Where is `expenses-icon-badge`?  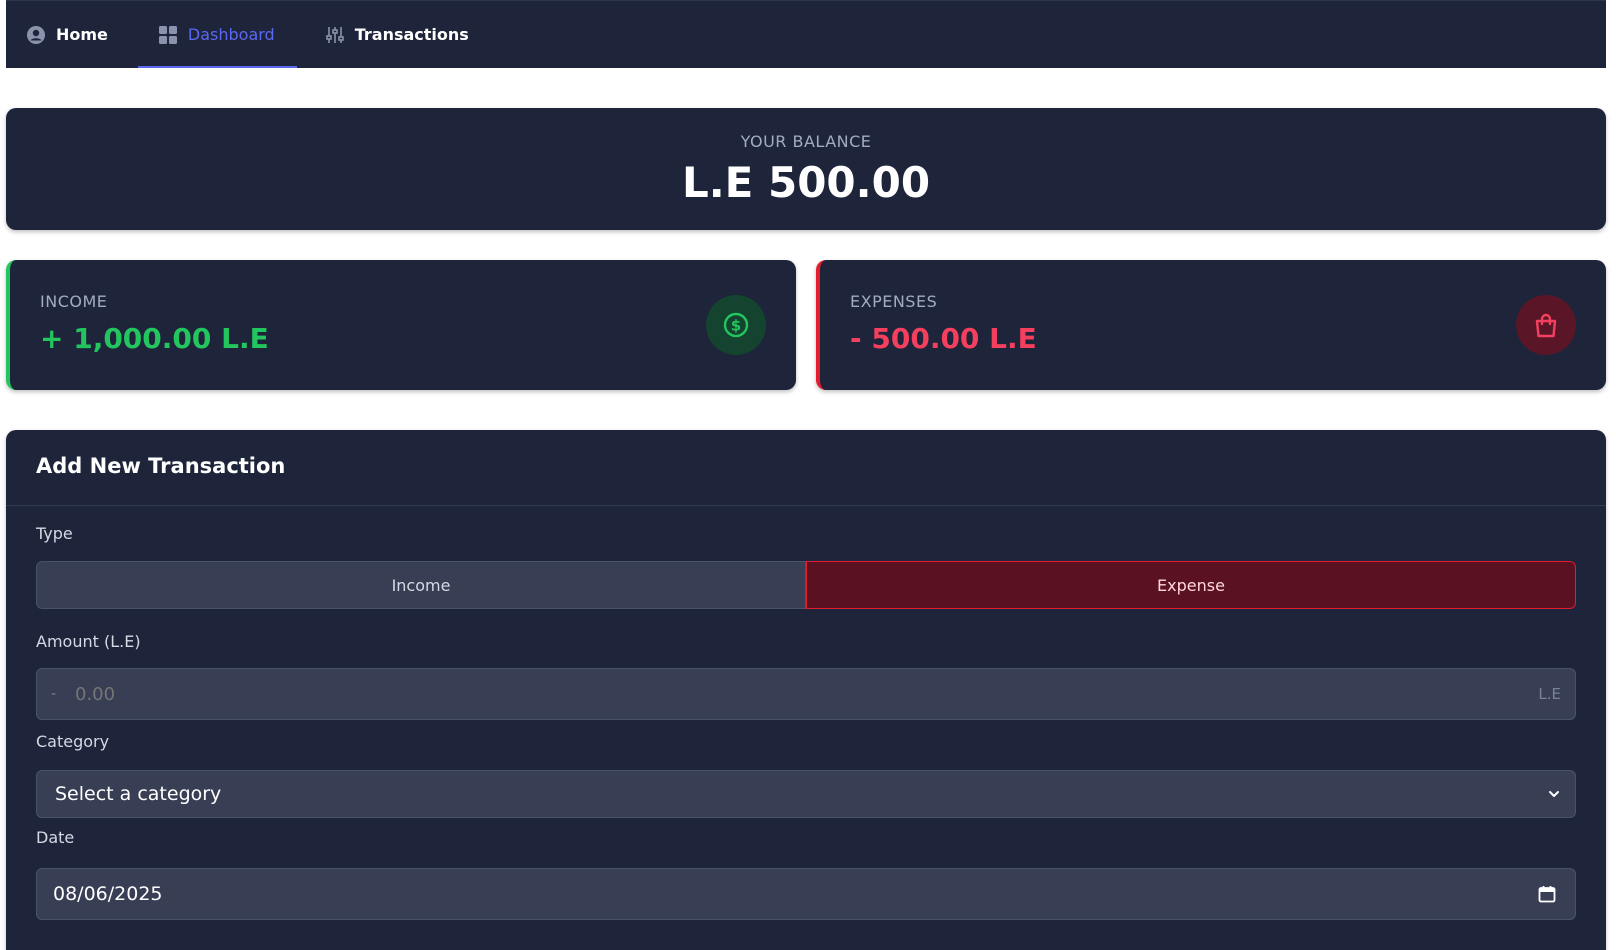 expenses-icon-badge is located at coordinates (1546, 325).